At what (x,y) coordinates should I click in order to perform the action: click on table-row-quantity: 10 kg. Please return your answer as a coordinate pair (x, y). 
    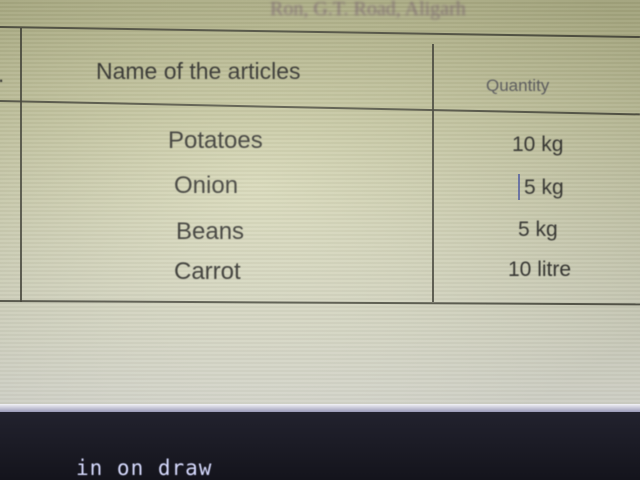
    Looking at the image, I should click on (538, 144).